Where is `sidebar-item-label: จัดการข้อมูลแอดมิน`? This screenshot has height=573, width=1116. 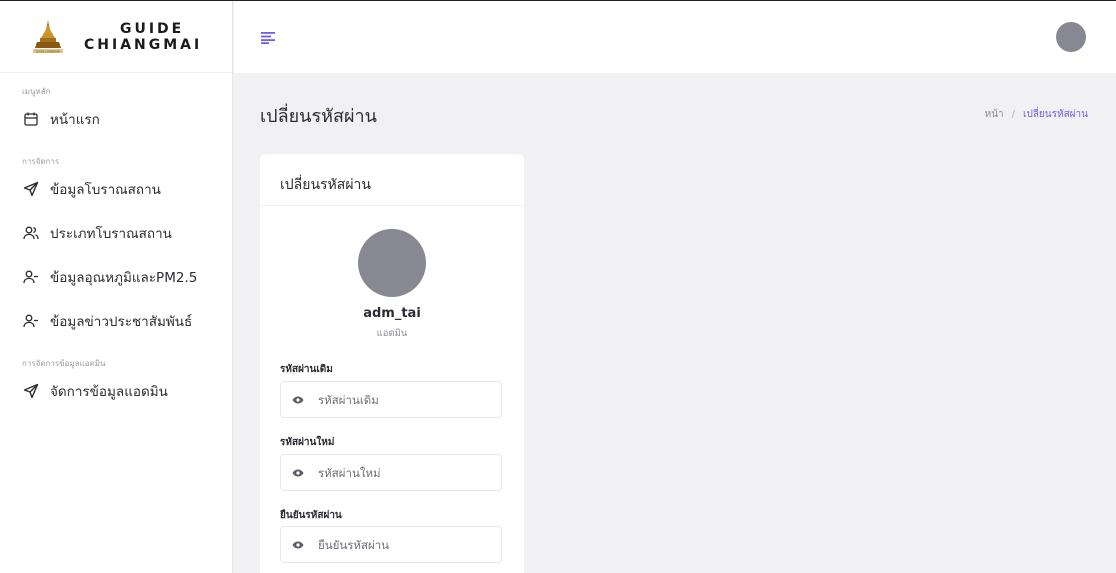 sidebar-item-label: จัดการข้อมูลแอดมิน is located at coordinates (109, 392).